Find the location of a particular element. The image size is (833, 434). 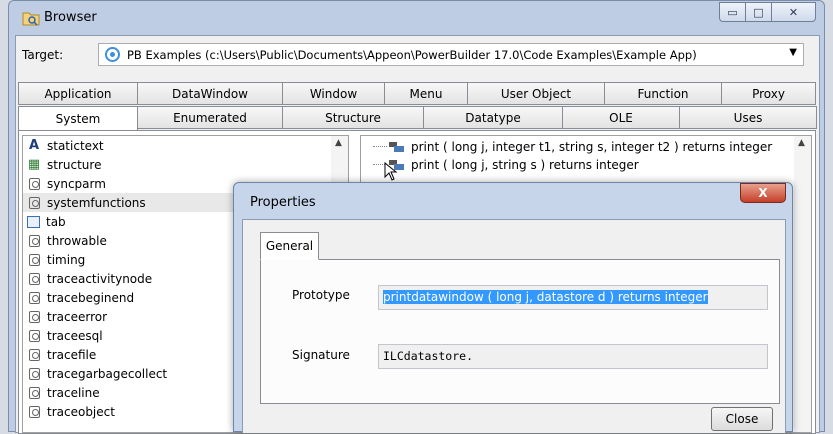

window-controls: ▭ □ ✕ is located at coordinates (767, 12).